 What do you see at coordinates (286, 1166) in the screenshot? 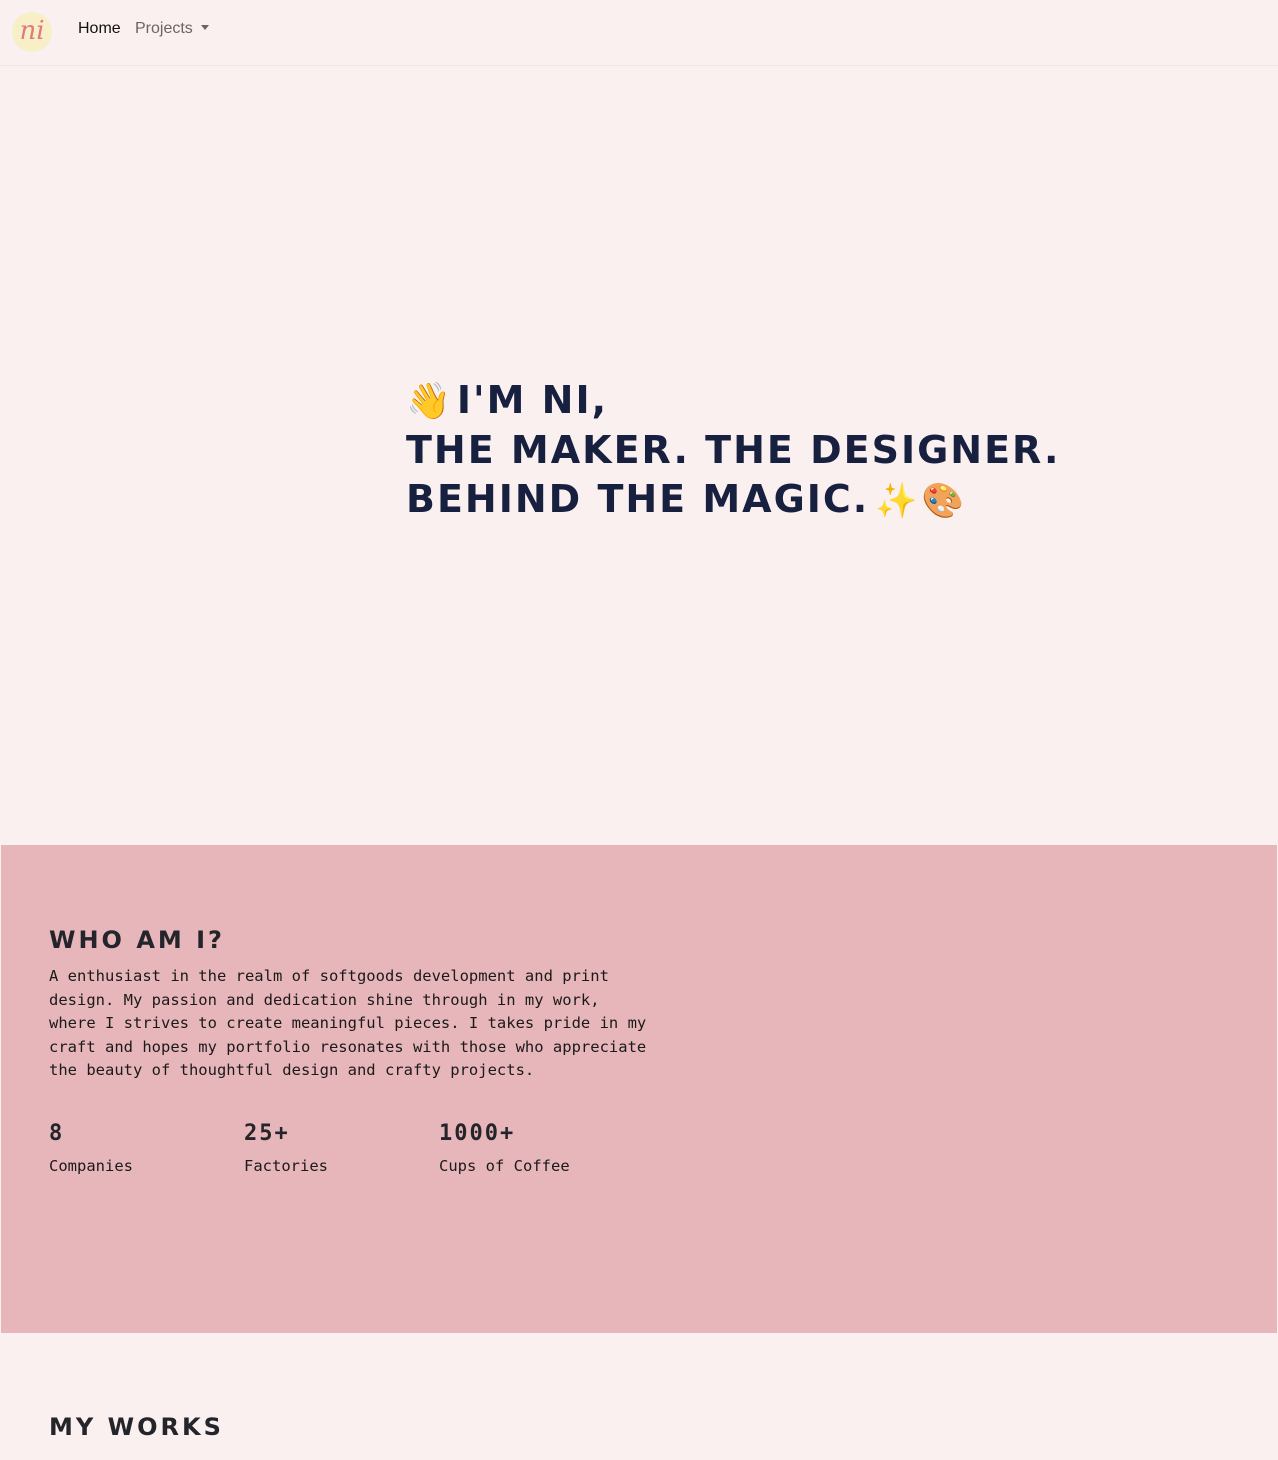
I see `stat-label: Factories` at bounding box center [286, 1166].